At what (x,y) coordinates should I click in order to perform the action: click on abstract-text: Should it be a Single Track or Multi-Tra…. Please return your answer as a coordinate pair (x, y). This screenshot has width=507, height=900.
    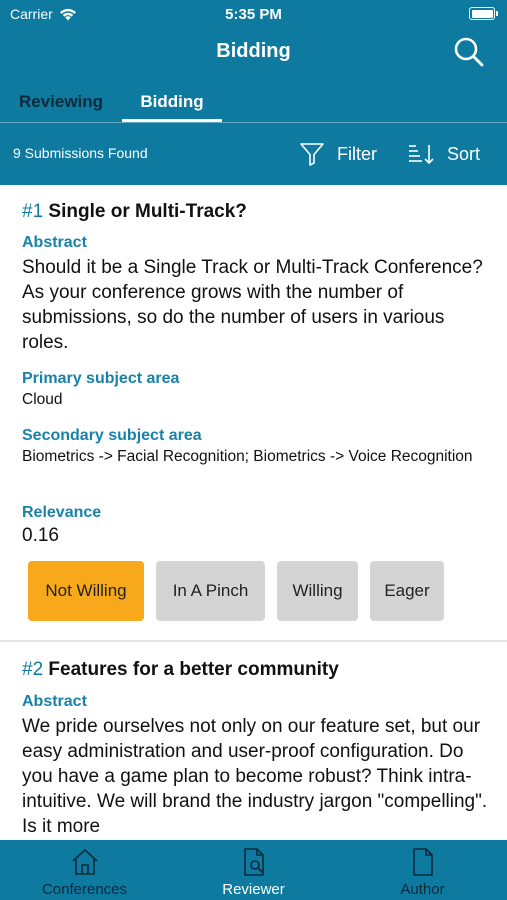
    Looking at the image, I should click on (252, 305).